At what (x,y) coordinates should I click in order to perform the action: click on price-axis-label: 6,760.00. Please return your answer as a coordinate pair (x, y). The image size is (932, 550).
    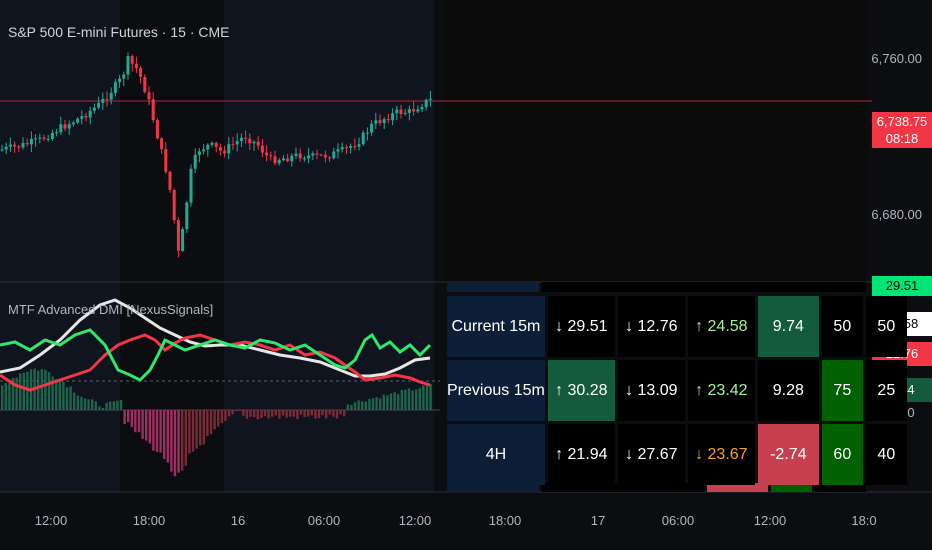
    Looking at the image, I should click on (896, 58).